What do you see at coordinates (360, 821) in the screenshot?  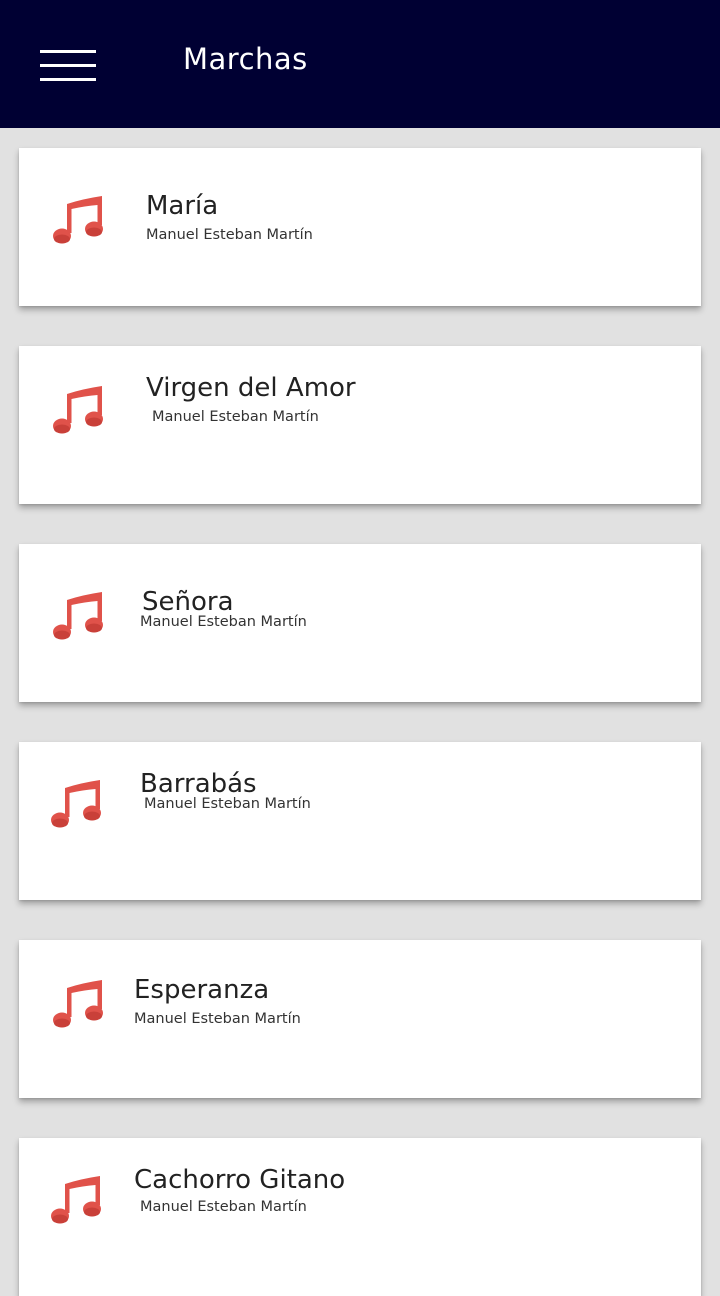 I see `list-item: Barrabás Manuel Esteban Martín` at bounding box center [360, 821].